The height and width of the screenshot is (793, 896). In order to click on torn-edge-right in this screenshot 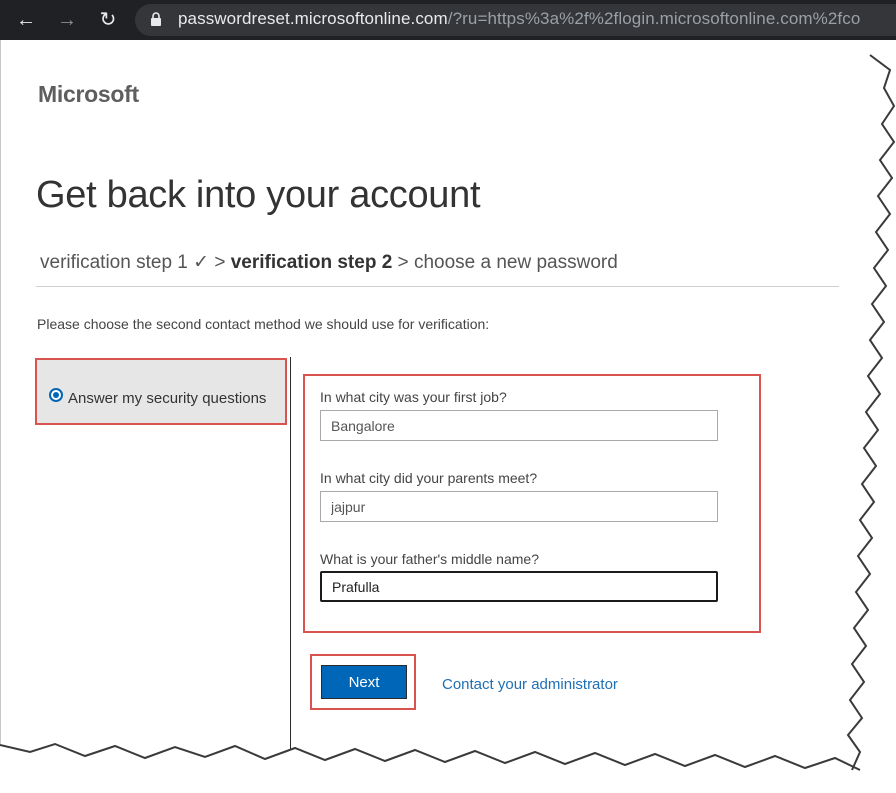, I will do `click(872, 416)`.